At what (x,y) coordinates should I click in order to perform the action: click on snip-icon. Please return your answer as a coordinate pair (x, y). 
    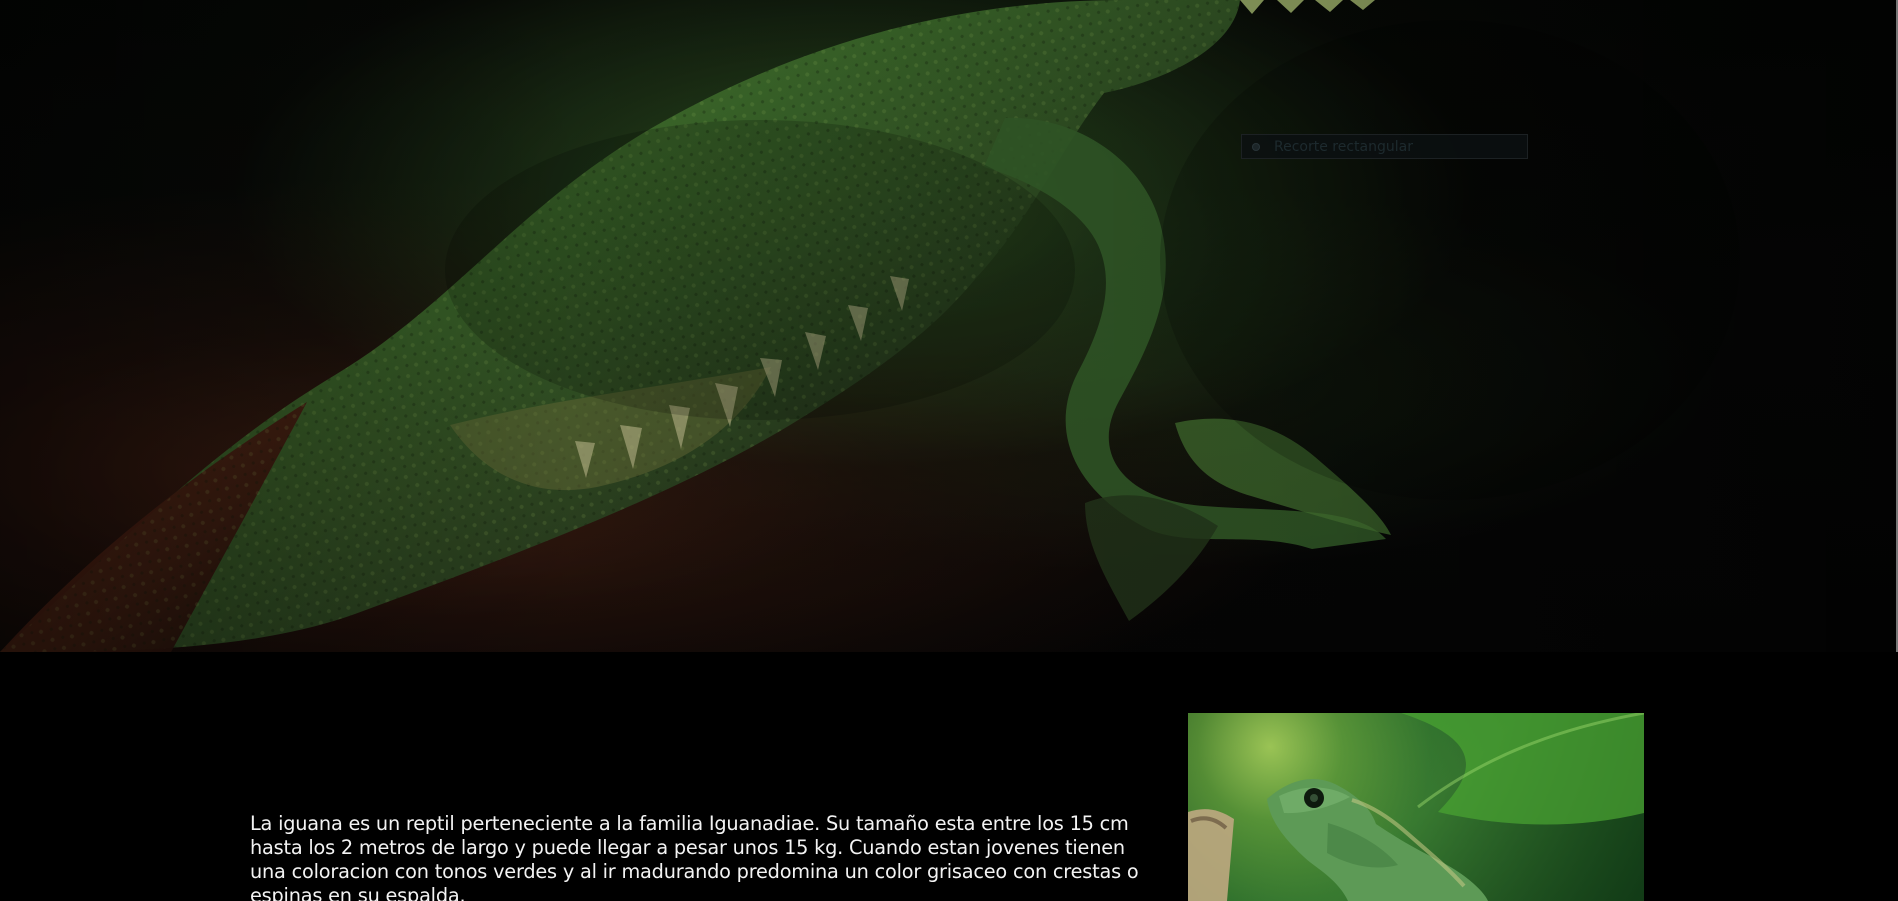
    Looking at the image, I should click on (1256, 146).